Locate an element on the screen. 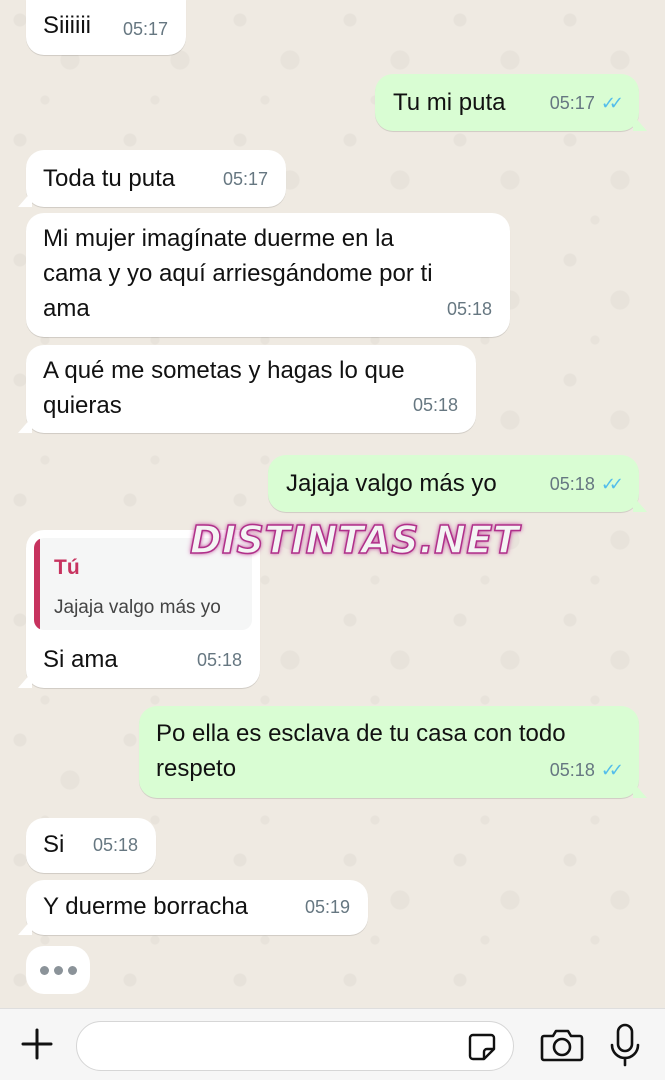 The image size is (665, 1080). message-text: A qué me sometas y hagas lo que quieras is located at coordinates (224, 388).